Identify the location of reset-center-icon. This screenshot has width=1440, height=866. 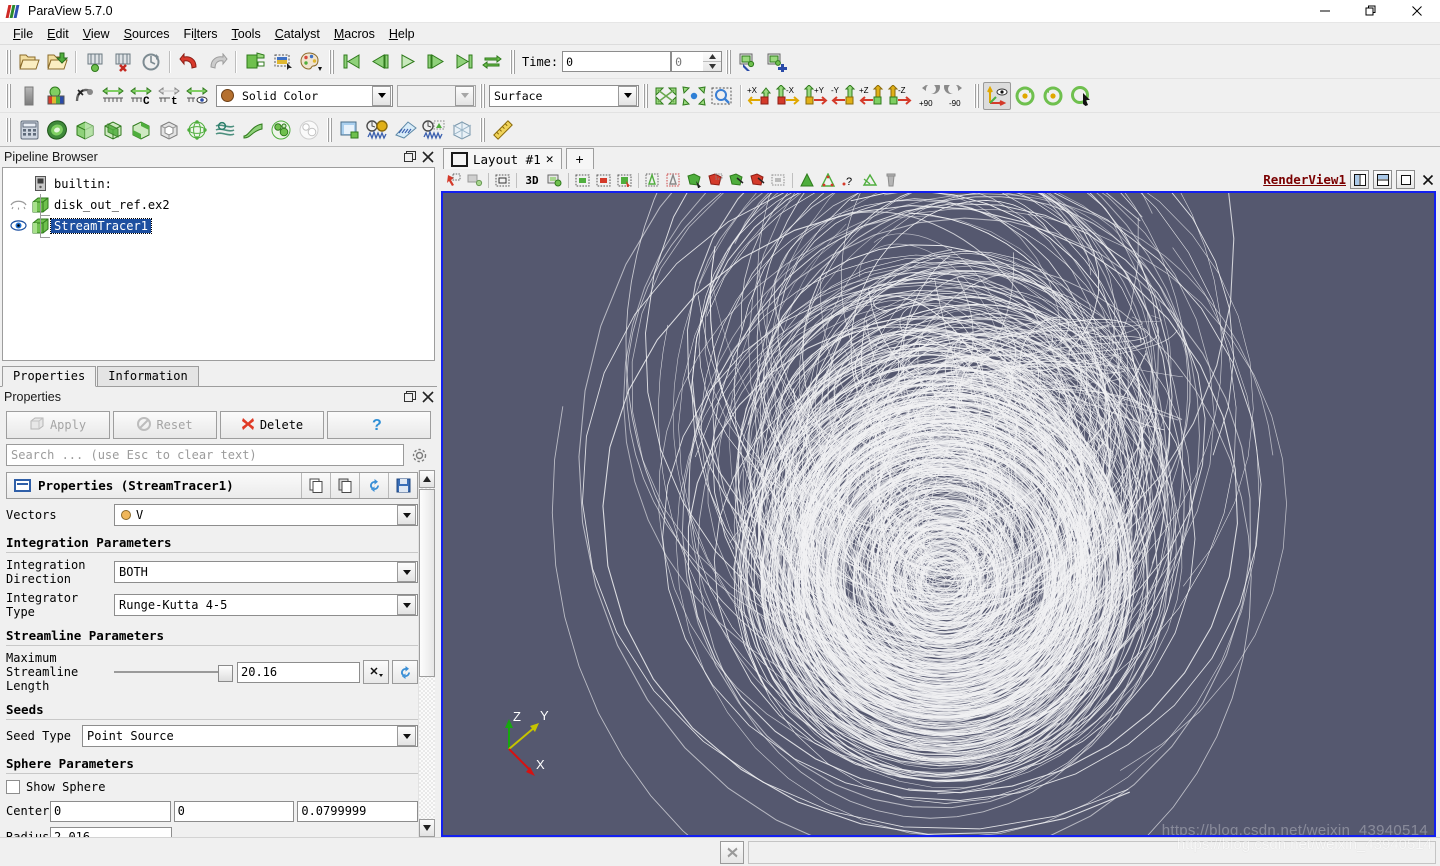
(1053, 96).